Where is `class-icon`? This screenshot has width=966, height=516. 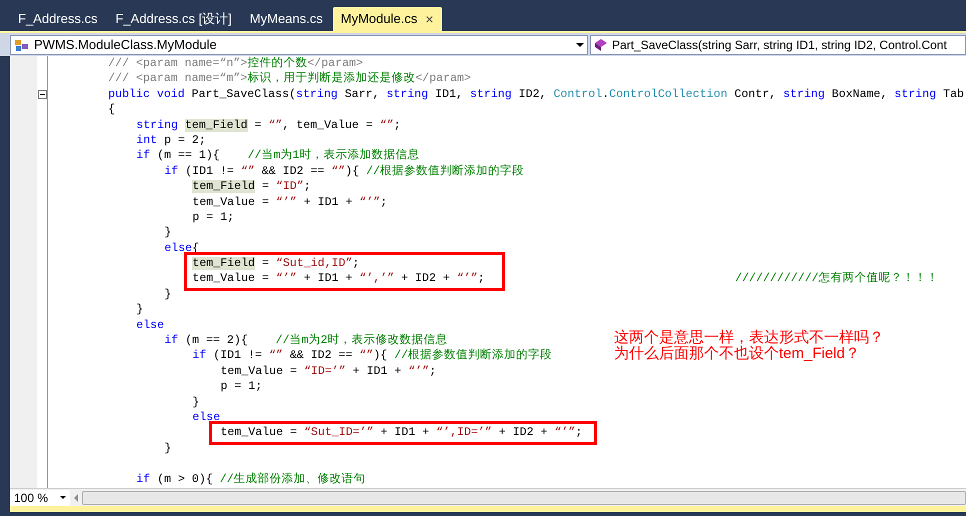 class-icon is located at coordinates (22, 45).